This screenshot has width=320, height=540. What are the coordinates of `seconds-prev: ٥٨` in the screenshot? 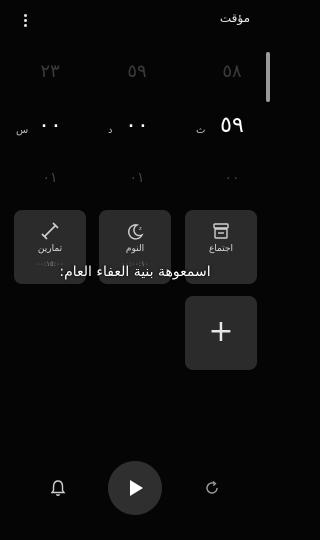 It's located at (232, 71).